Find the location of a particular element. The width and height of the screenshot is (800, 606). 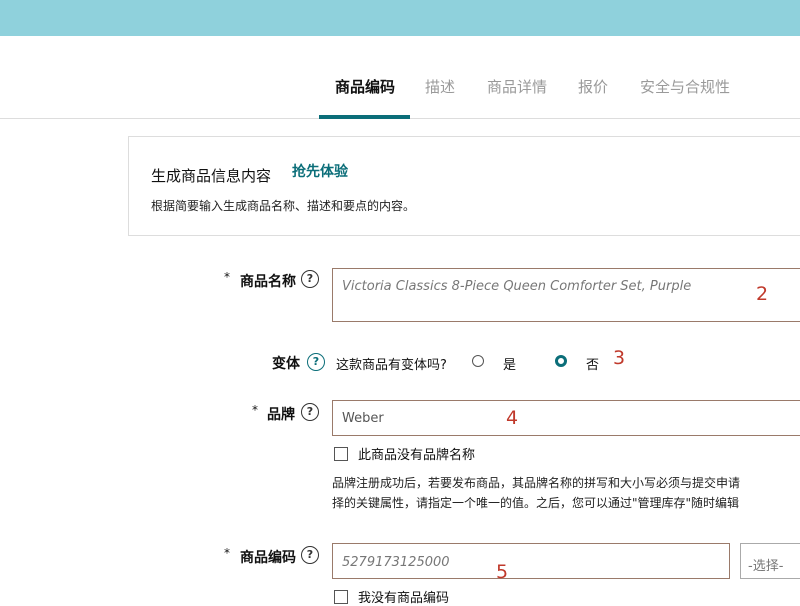

tab-product-details: 商品详情 is located at coordinates (517, 86).